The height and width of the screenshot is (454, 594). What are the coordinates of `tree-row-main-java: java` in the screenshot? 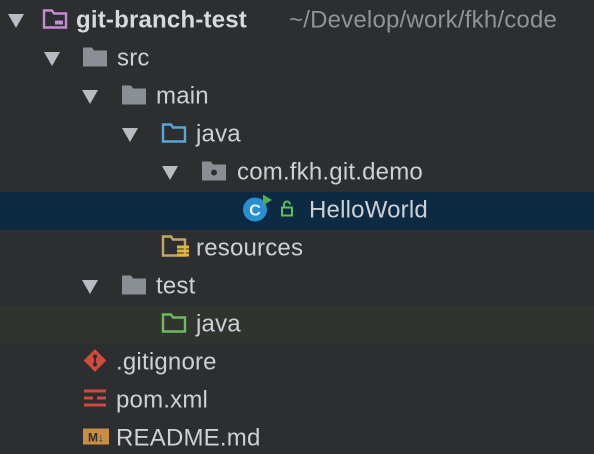 It's located at (297, 135).